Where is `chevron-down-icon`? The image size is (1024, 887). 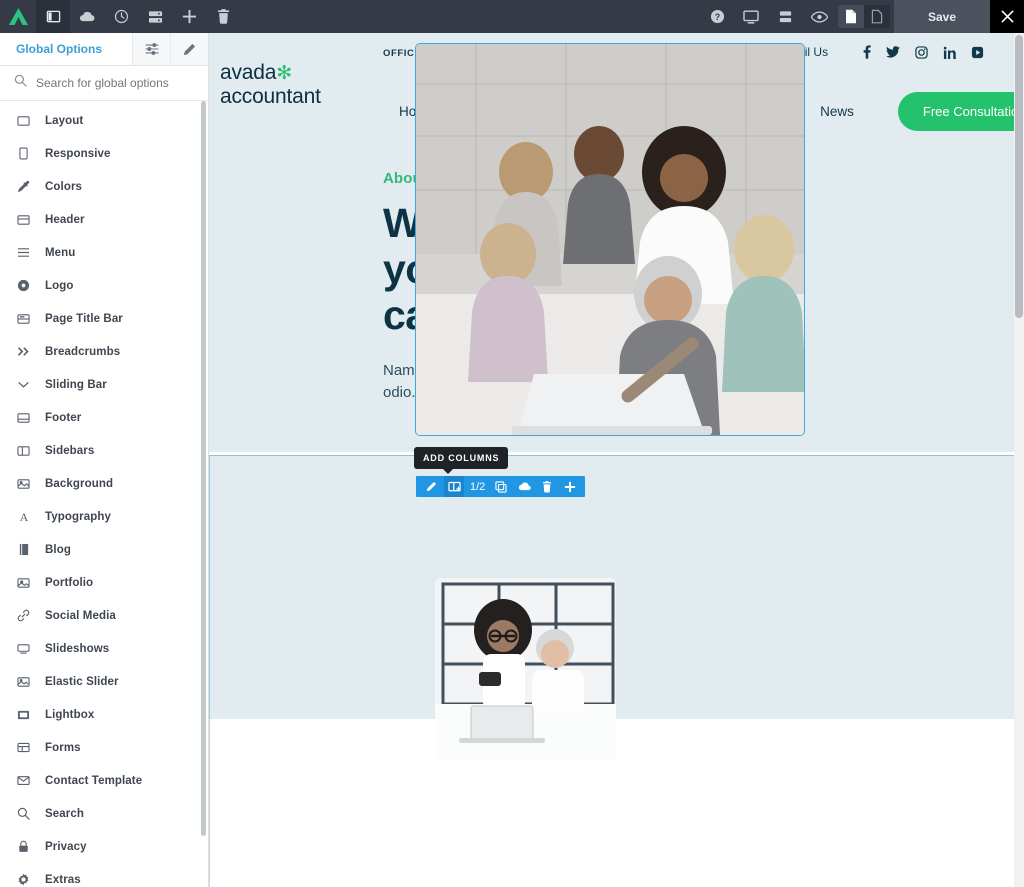 chevron-down-icon is located at coordinates (23, 384).